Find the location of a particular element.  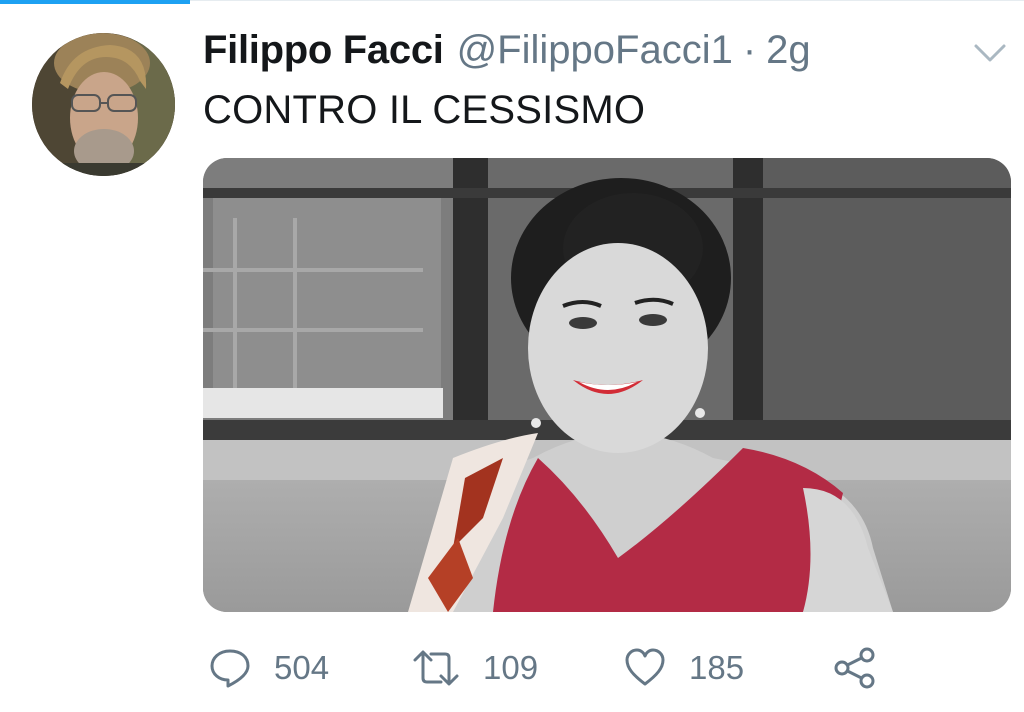

share-button is located at coordinates (855, 668).